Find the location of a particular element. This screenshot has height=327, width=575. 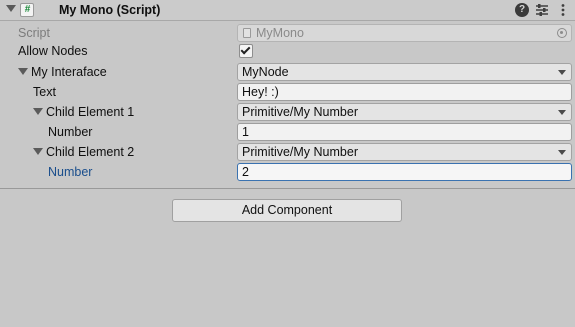

component-divider is located at coordinates (287, 188).